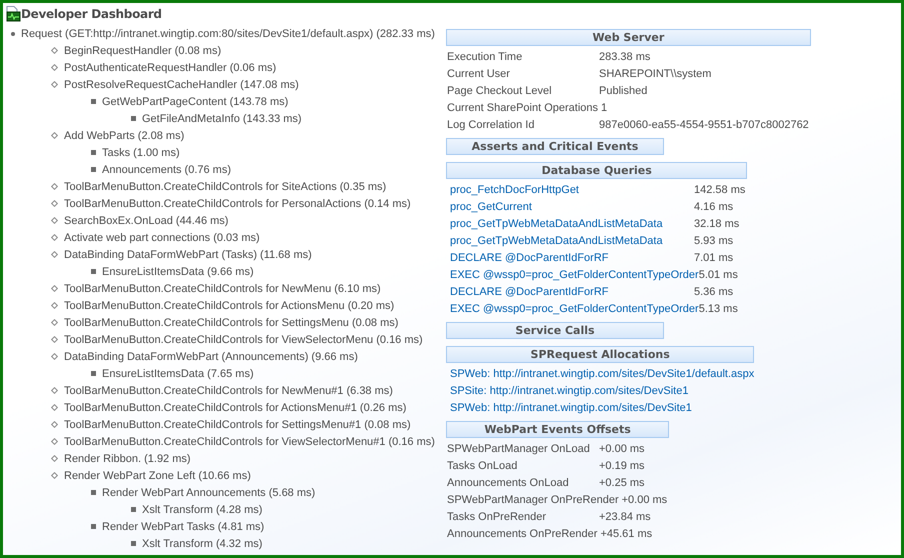 The height and width of the screenshot is (558, 904). I want to click on timing-entry: SearchBoxEx.OnLoad (44.46 ms), so click(146, 220).